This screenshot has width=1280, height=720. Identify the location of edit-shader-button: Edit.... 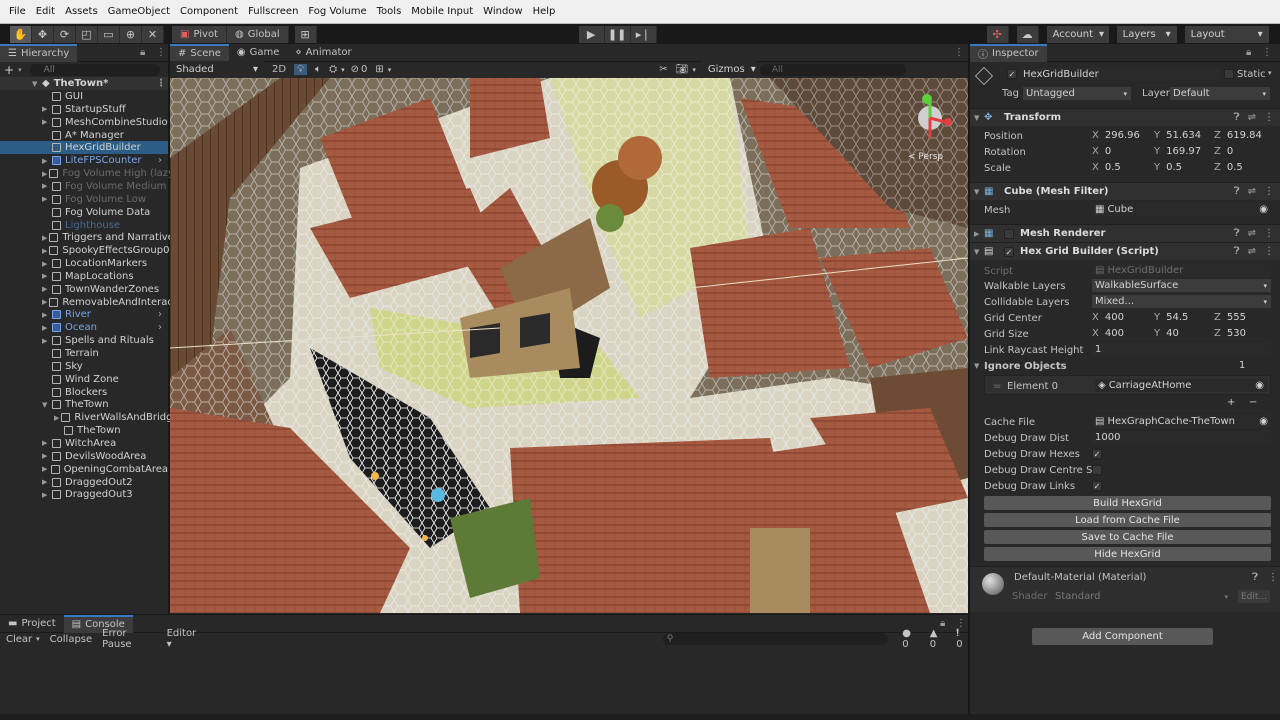
(1254, 596).